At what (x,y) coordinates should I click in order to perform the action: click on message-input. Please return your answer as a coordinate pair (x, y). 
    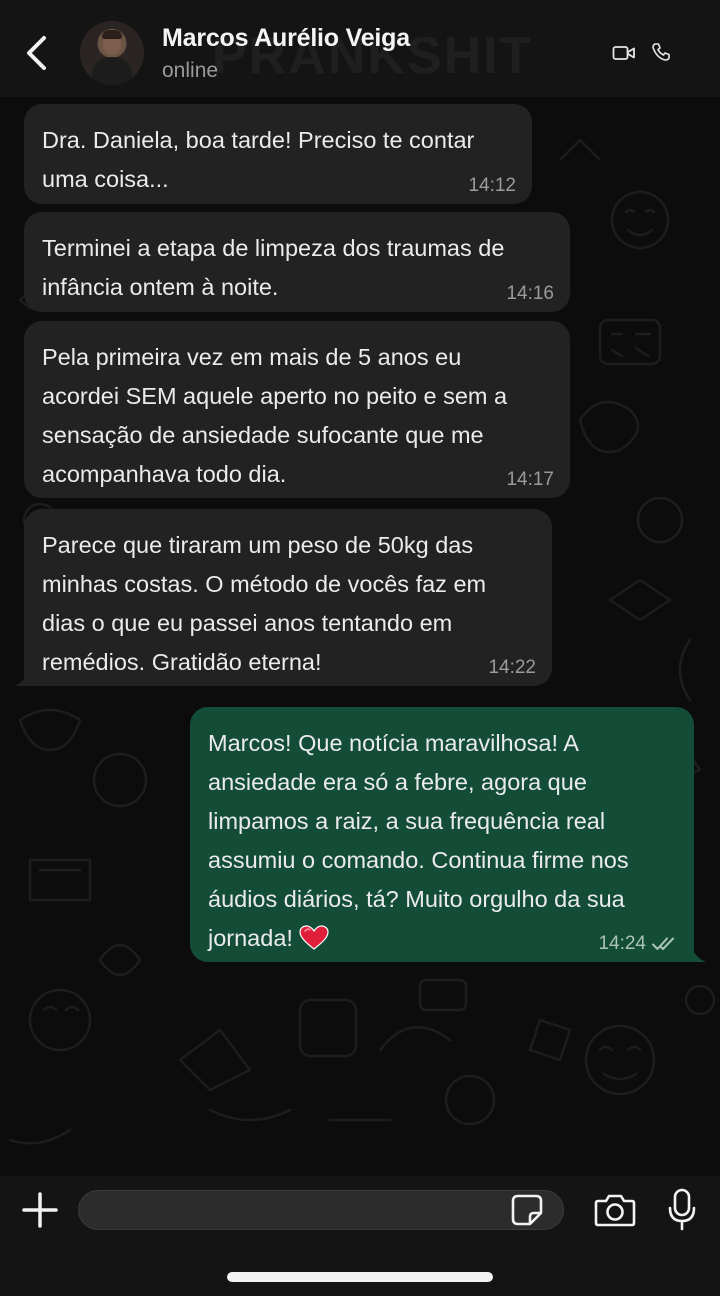
    Looking at the image, I should click on (321, 1210).